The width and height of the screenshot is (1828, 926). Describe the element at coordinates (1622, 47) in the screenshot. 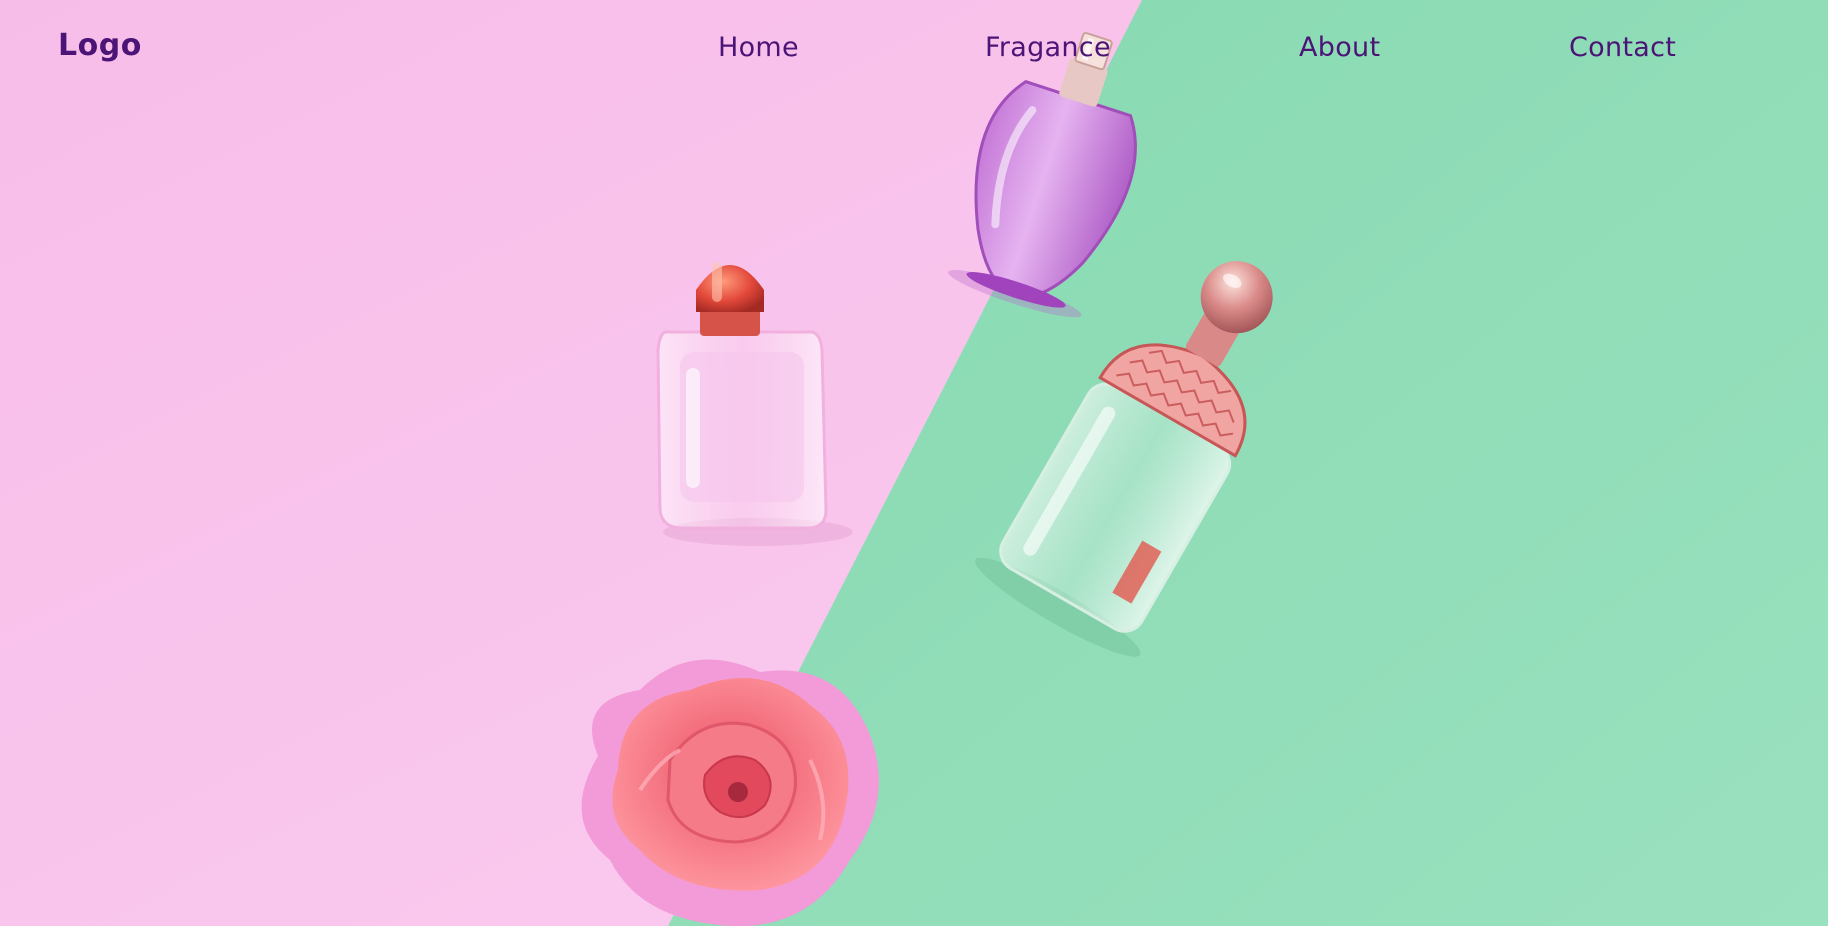

I see `nav-link-contact: Contact` at that location.